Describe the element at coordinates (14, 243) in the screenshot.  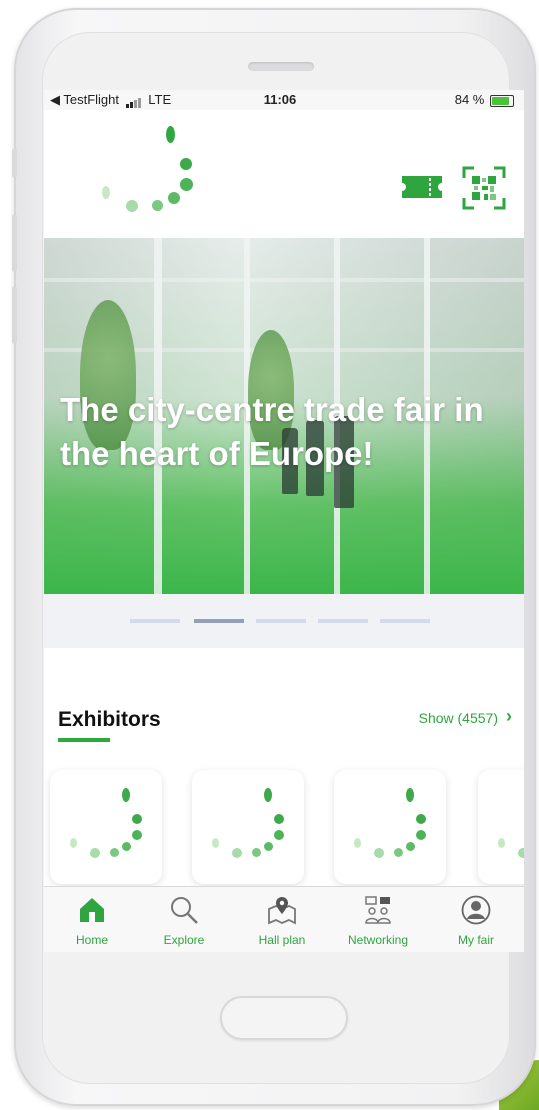
I see `volume-up-button` at that location.